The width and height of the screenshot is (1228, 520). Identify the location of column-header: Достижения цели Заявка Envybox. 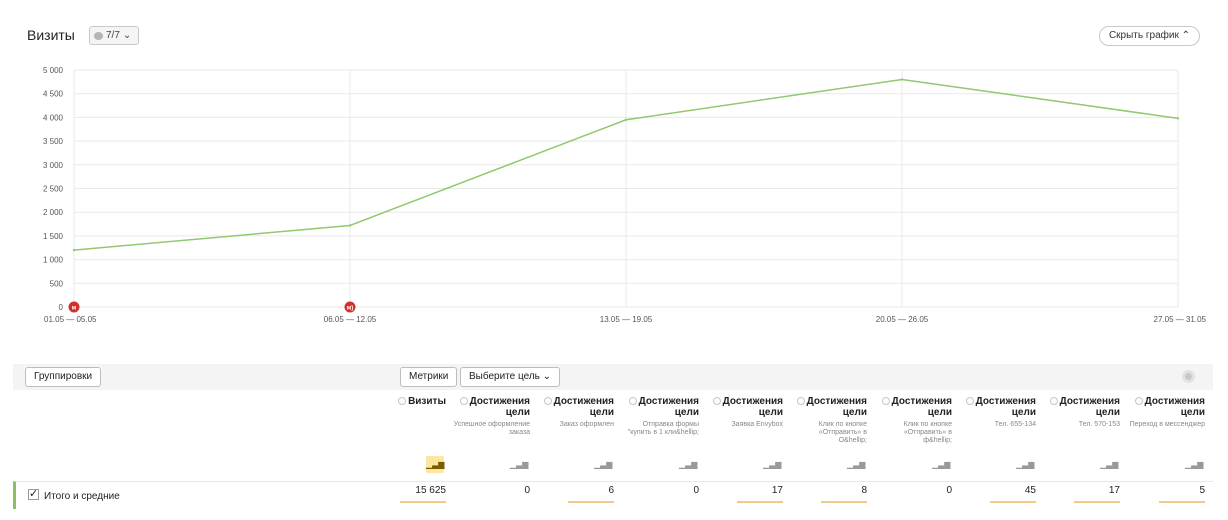
(744, 412).